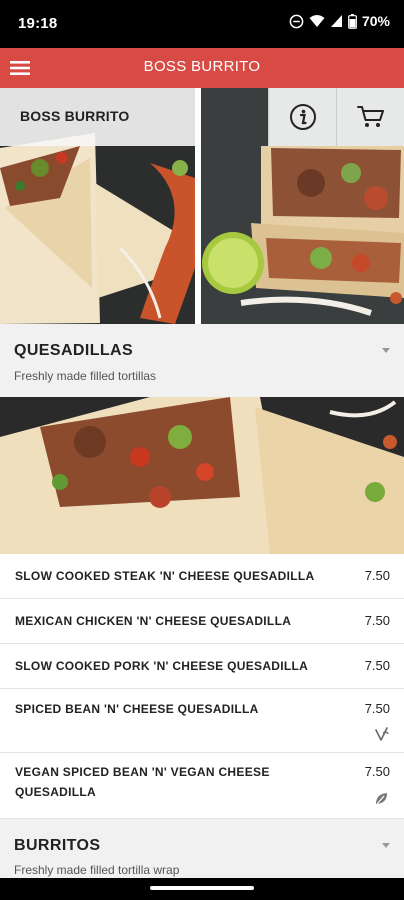 This screenshot has height=900, width=404. I want to click on info-icon, so click(302, 117).